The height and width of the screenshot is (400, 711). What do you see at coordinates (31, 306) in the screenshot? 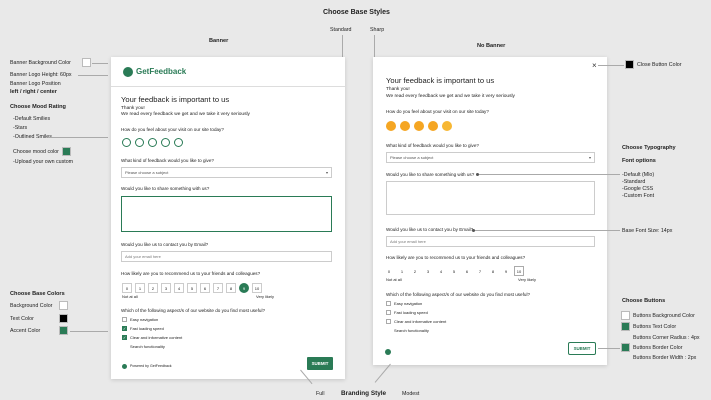
I see `bg-color-label: Background Color` at bounding box center [31, 306].